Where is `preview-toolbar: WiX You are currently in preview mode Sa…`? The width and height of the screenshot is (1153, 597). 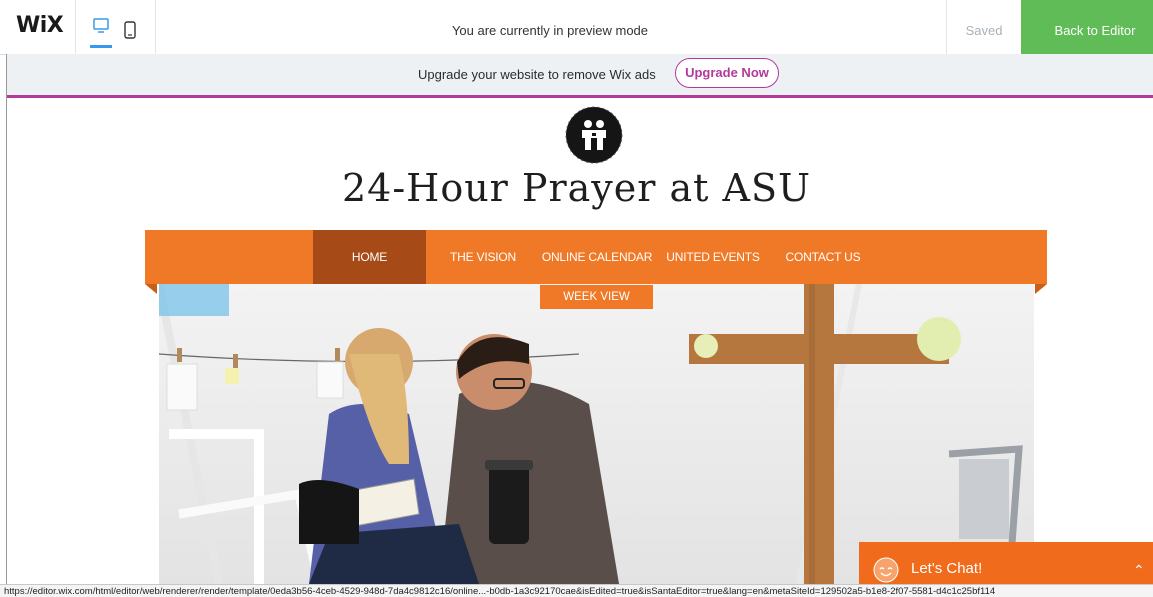
preview-toolbar: WiX You are currently in preview mode Sa… is located at coordinates (576, 27).